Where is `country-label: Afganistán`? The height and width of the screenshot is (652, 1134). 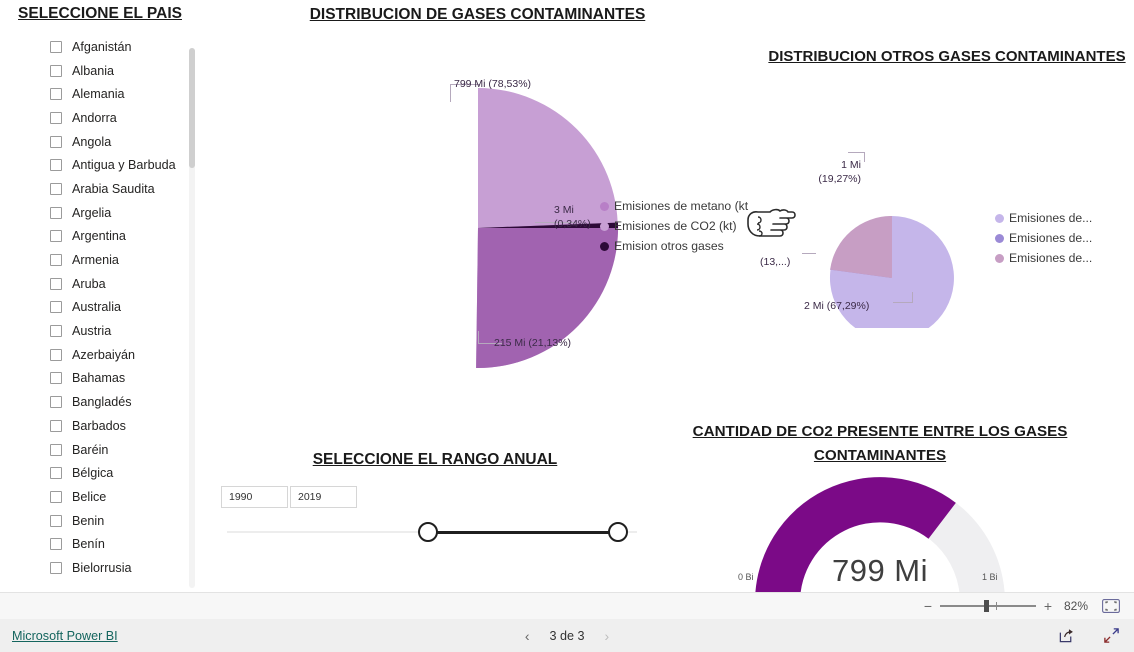 country-label: Afganistán is located at coordinates (102, 46).